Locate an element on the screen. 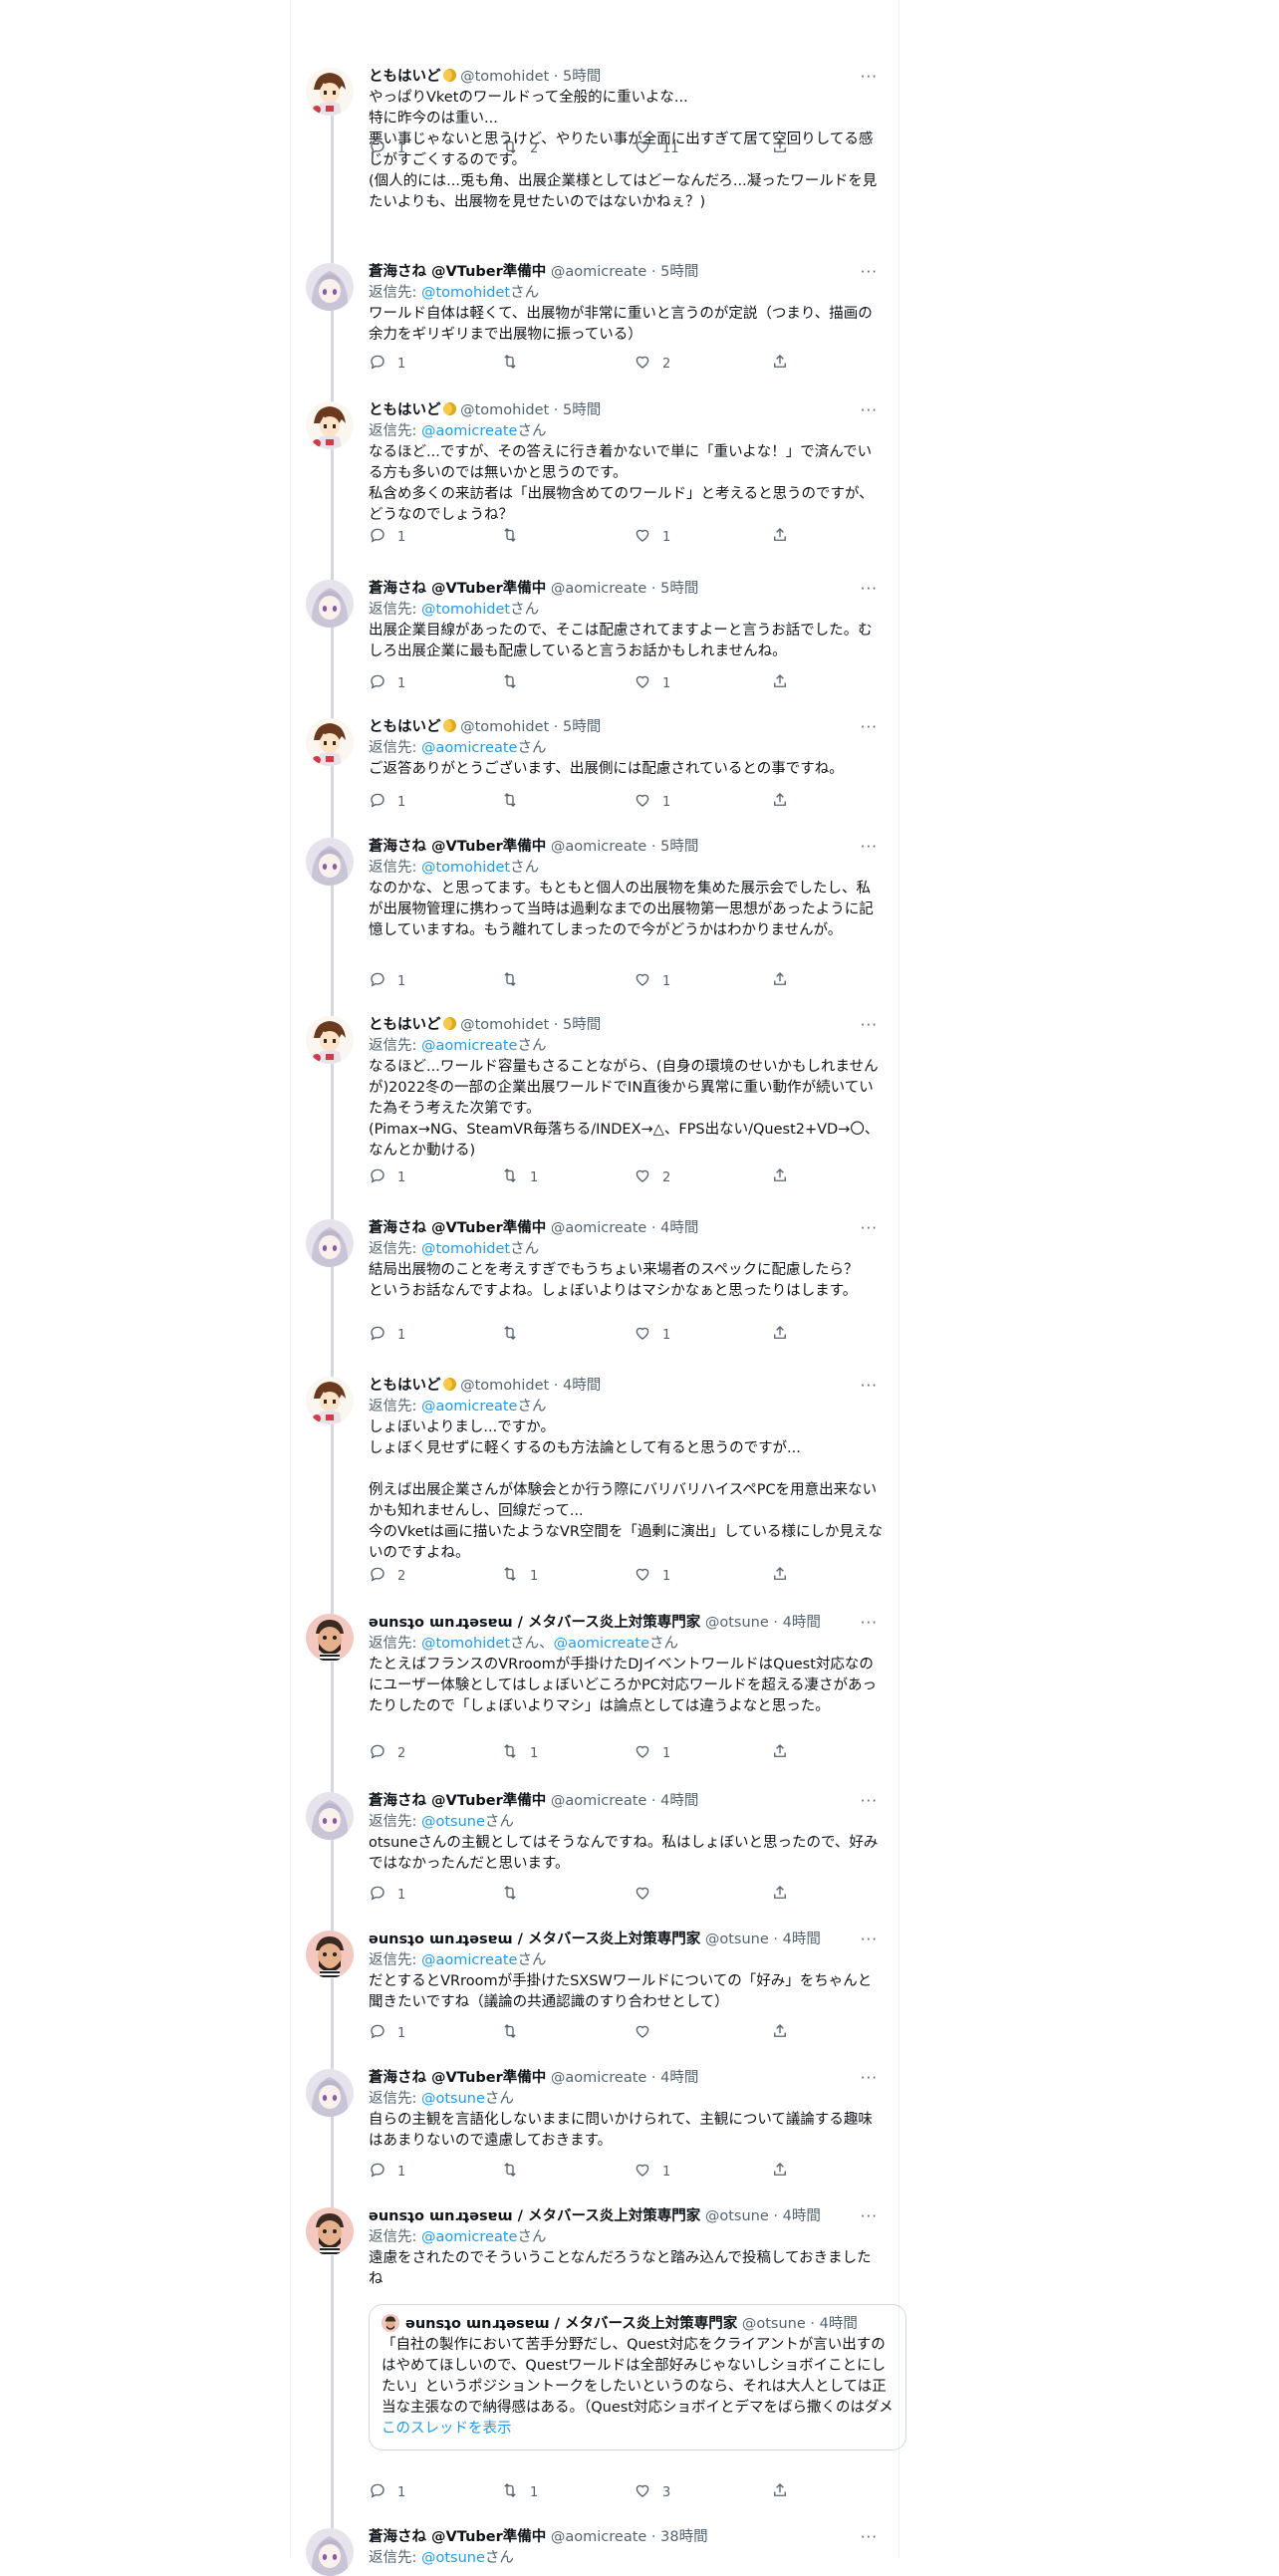 This screenshot has height=2576, width=1279. show-thread-link: このスレッドを表示 is located at coordinates (638, 2429).